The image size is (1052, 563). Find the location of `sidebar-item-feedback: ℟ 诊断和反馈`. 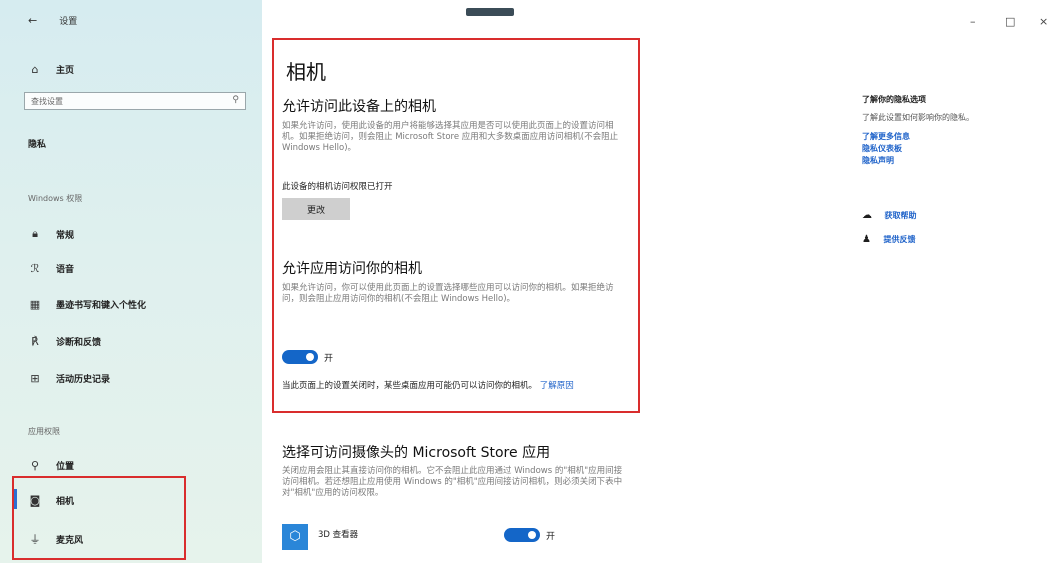

sidebar-item-feedback: ℟ 诊断和反馈 is located at coordinates (64, 341).